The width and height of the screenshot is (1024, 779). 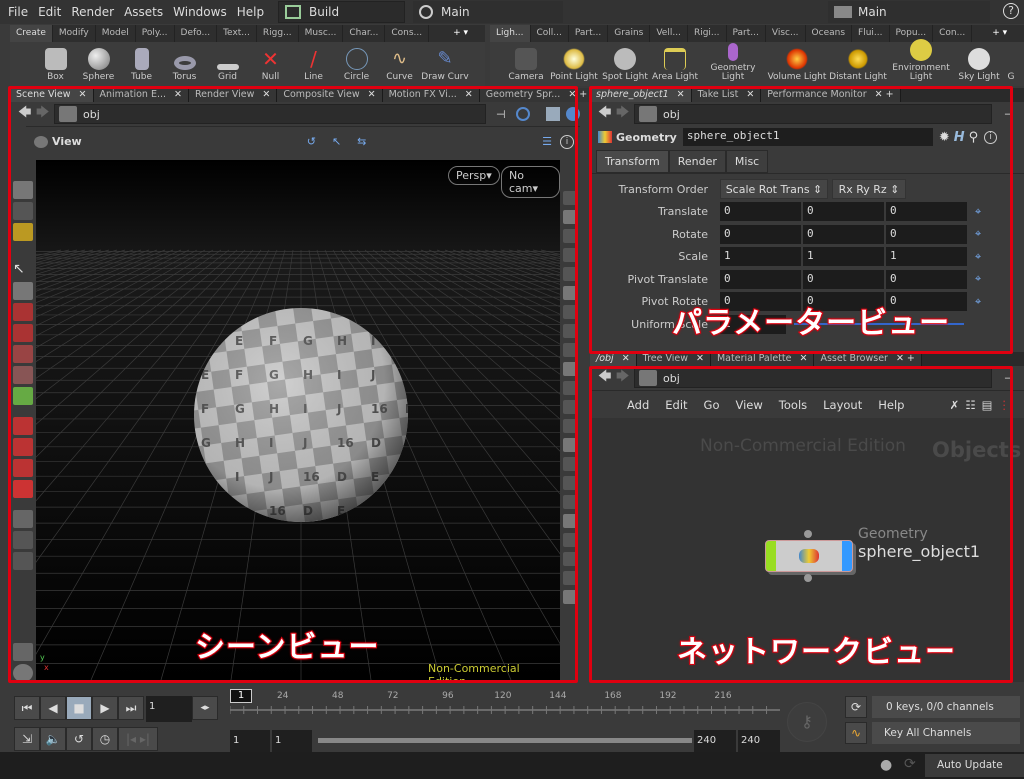 I want to click on shelf-tab: Oceans, so click(x=829, y=33).